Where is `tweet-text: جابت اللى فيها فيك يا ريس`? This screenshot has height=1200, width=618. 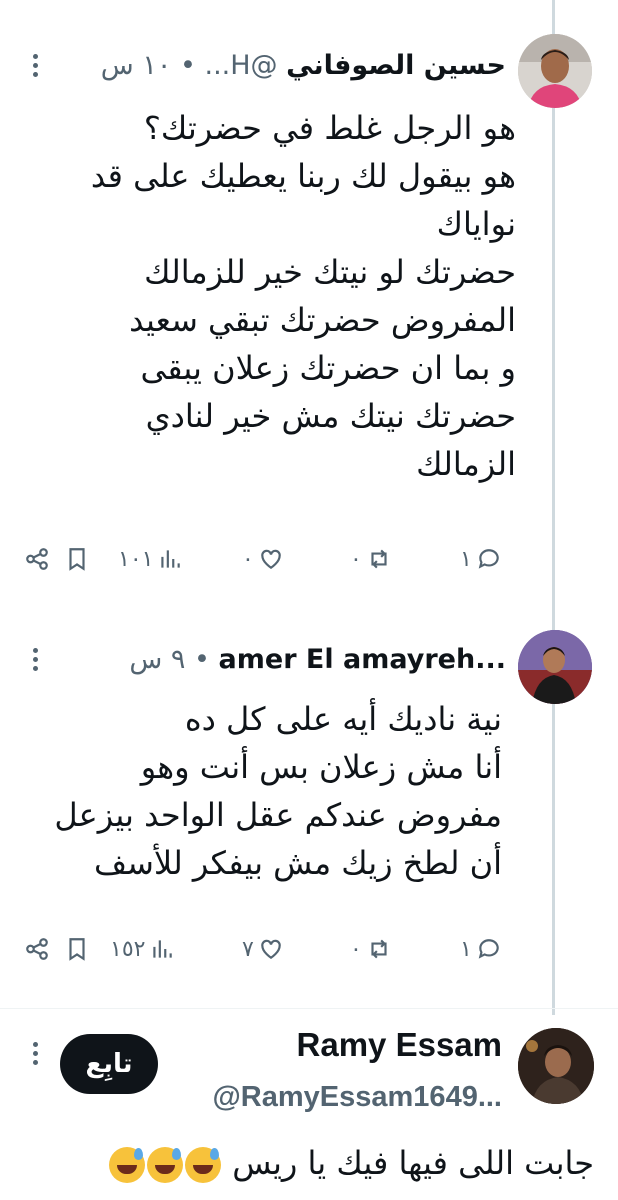 tweet-text: جابت اللى فيها فيك يا ريس is located at coordinates (413, 1163).